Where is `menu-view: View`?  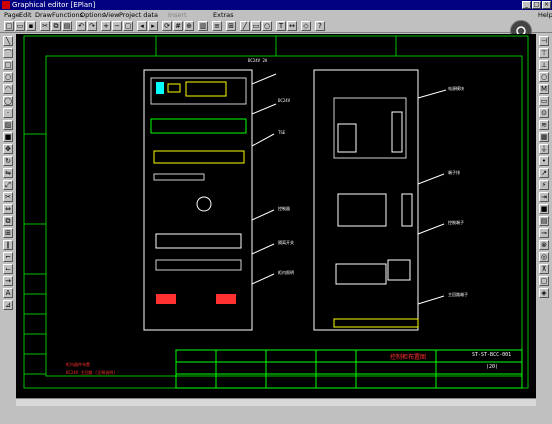
menu-view: View is located at coordinates (111, 15).